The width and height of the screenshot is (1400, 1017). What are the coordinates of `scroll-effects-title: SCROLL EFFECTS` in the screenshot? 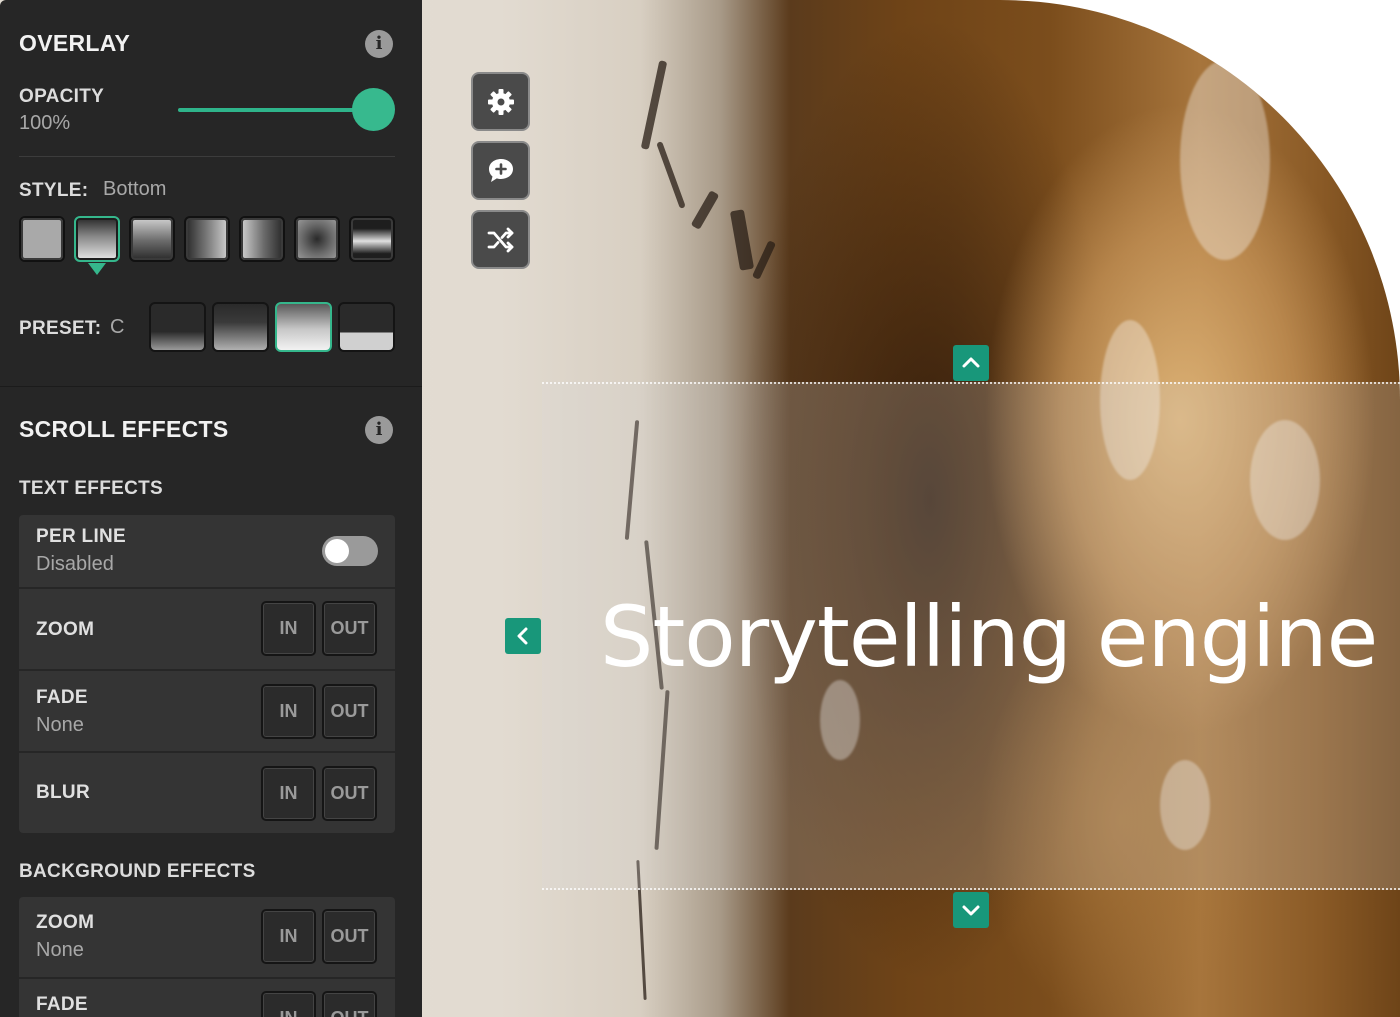 It's located at (124, 429).